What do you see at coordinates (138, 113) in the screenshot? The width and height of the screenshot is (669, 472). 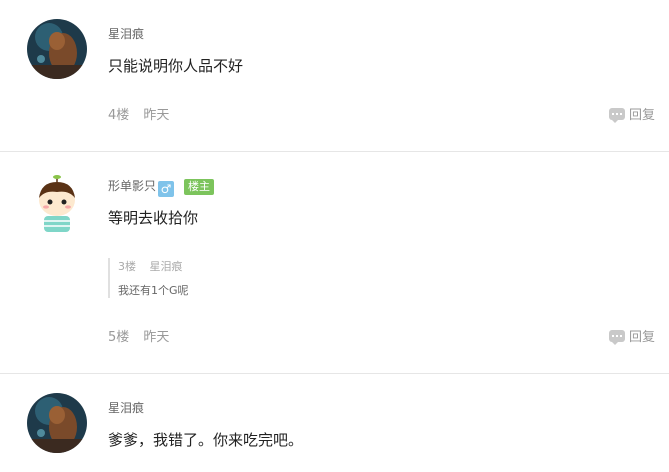 I see `comment-meta: 4楼 昨天` at bounding box center [138, 113].